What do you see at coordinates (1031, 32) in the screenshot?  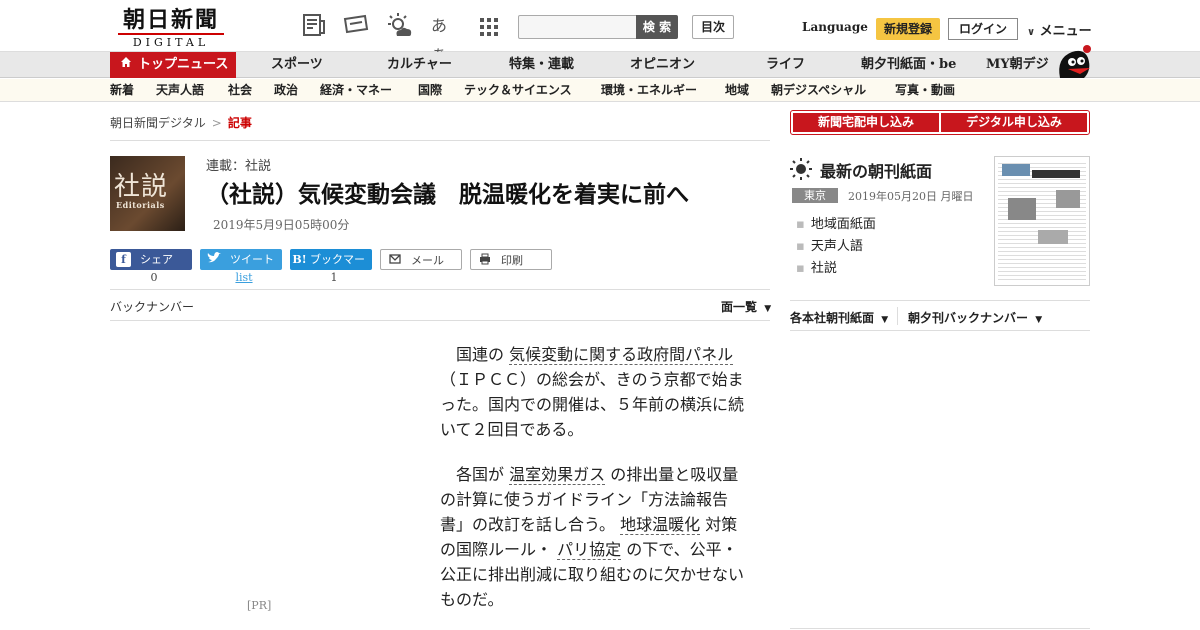 I see `chevron-down-icon: ∨` at bounding box center [1031, 32].